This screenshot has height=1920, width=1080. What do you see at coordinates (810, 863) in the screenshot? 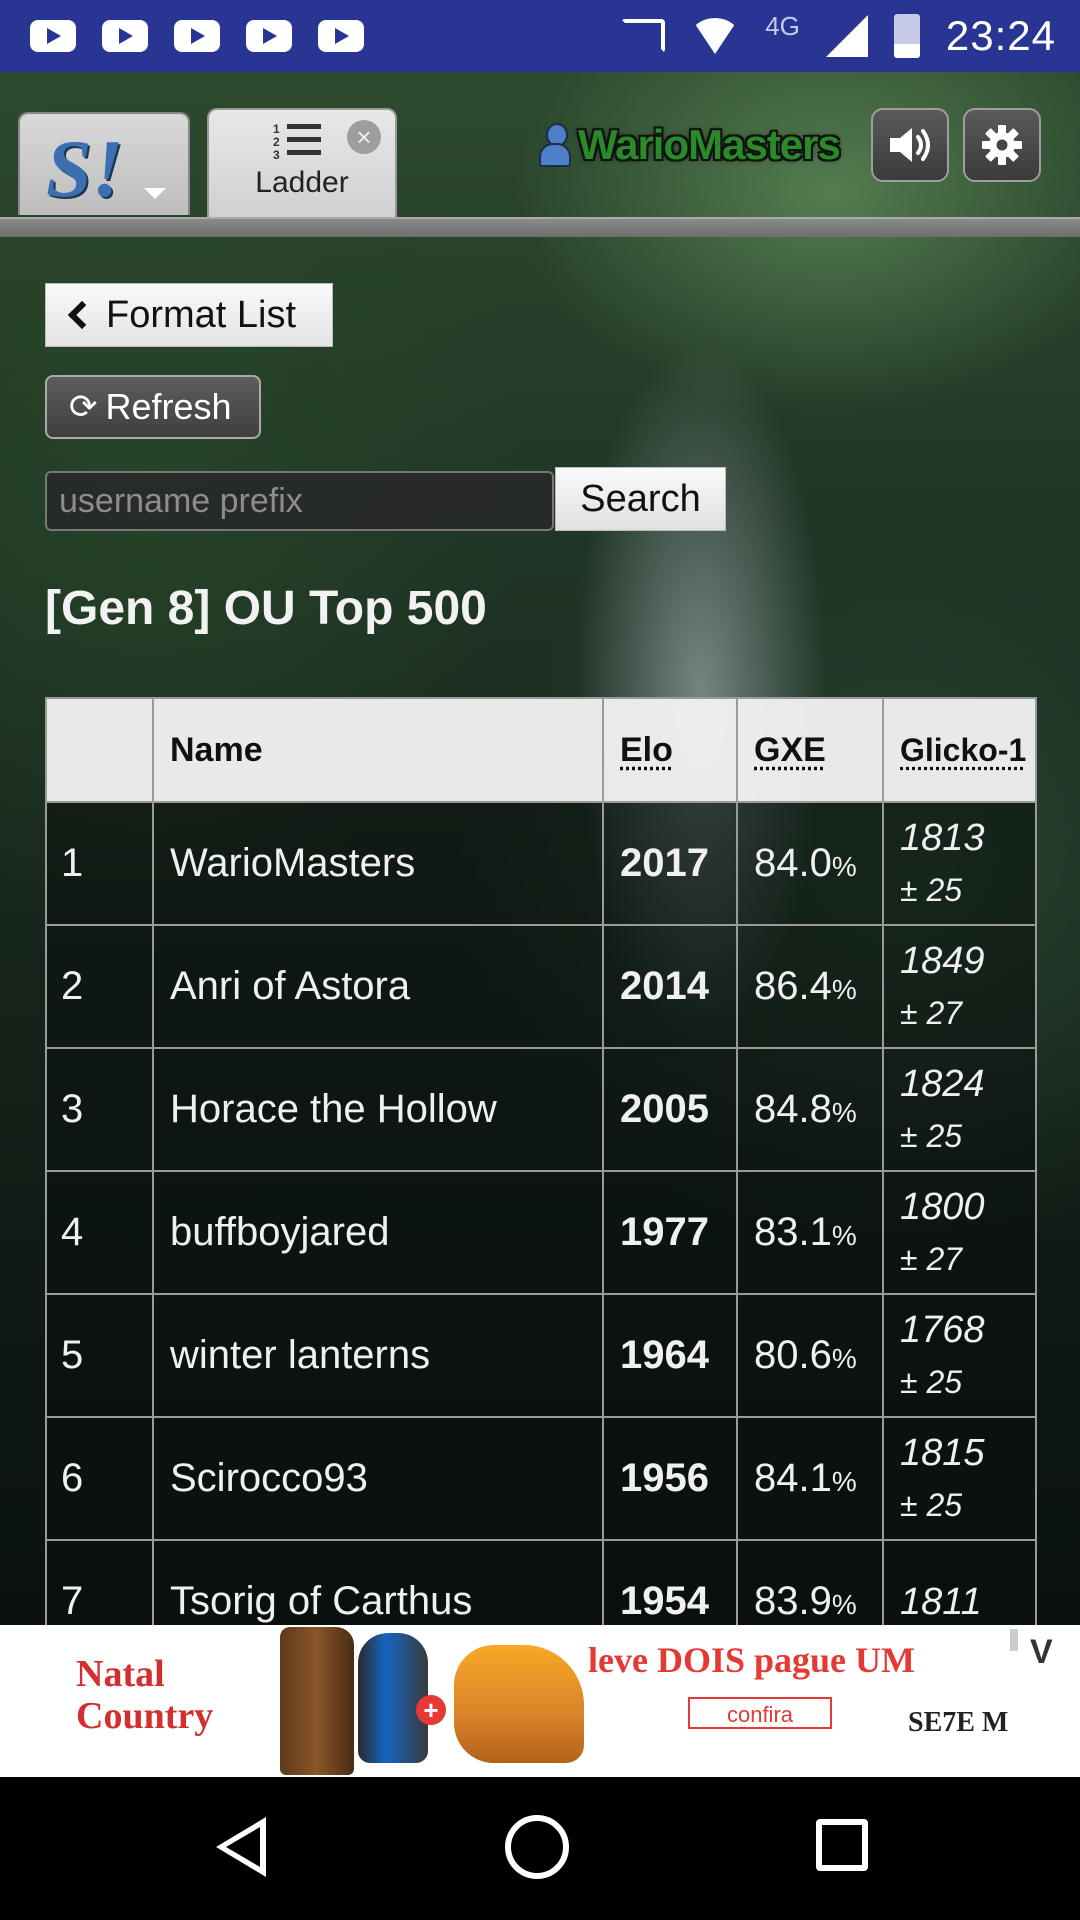
I see `gxe-cell: 84.0%` at bounding box center [810, 863].